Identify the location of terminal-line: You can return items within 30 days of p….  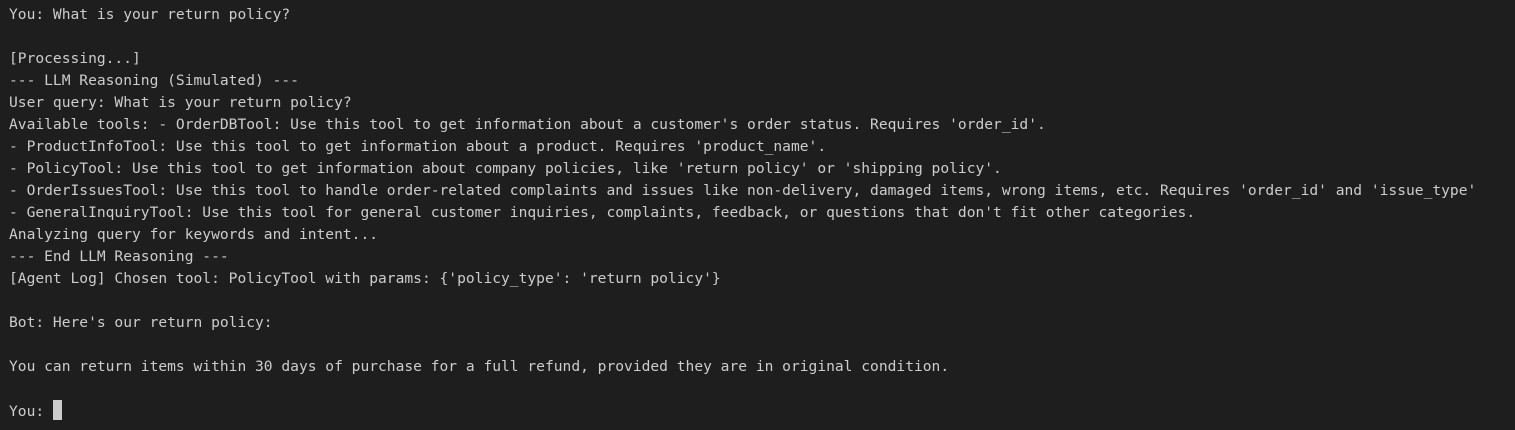
(479, 366).